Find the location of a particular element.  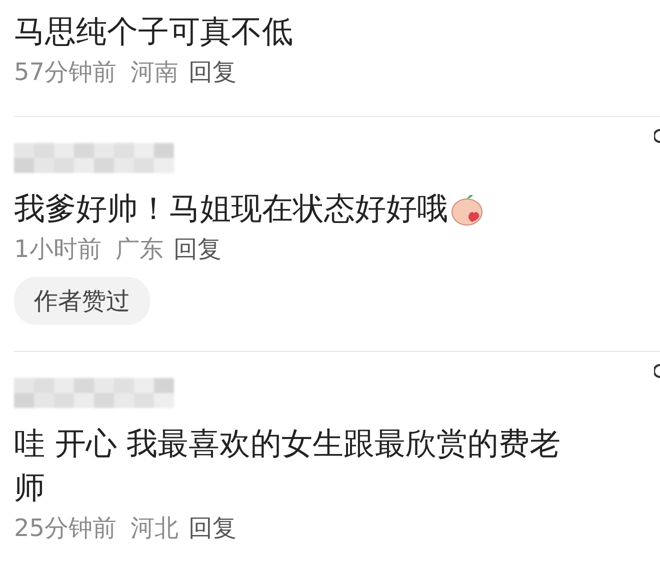

comment-text: 哇 开心 我最喜欢的女生跟最欣赏的费老师 is located at coordinates (287, 466).